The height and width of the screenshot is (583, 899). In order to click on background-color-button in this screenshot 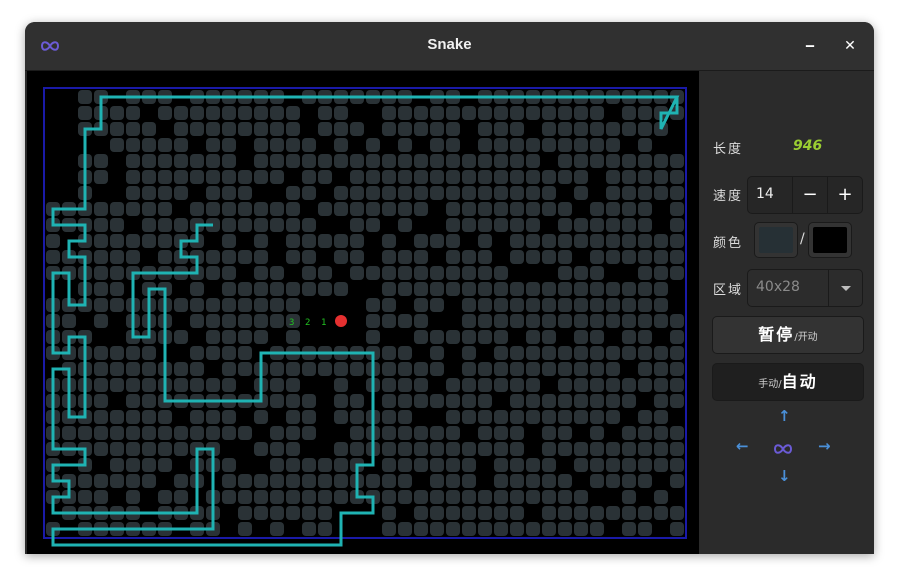, I will do `click(830, 240)`.